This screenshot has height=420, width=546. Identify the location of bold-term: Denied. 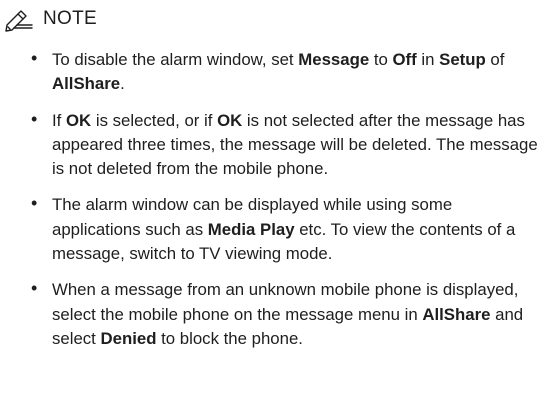
(128, 338).